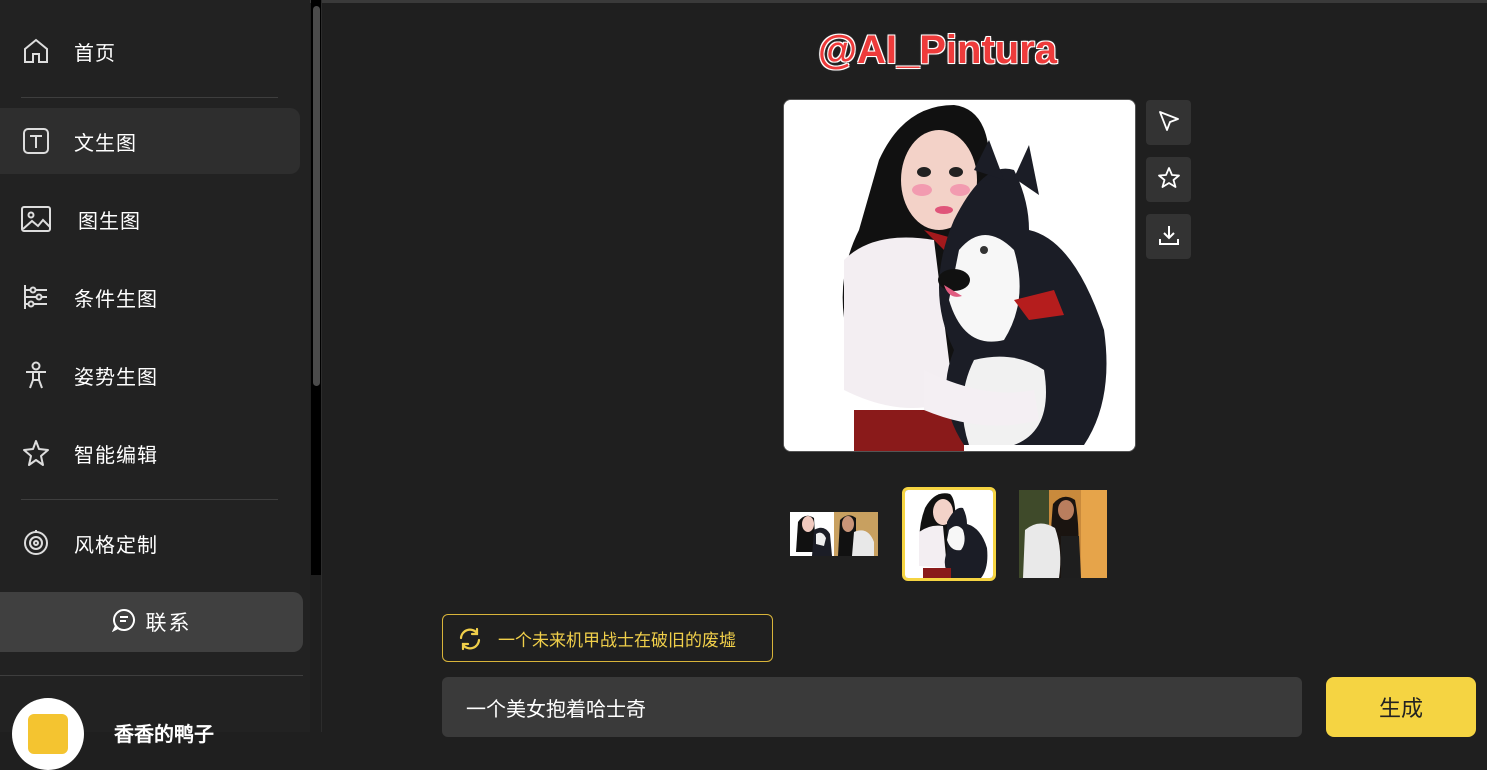 Image resolution: width=1487 pixels, height=770 pixels. Describe the element at coordinates (36, 141) in the screenshot. I see `text-box-icon` at that location.